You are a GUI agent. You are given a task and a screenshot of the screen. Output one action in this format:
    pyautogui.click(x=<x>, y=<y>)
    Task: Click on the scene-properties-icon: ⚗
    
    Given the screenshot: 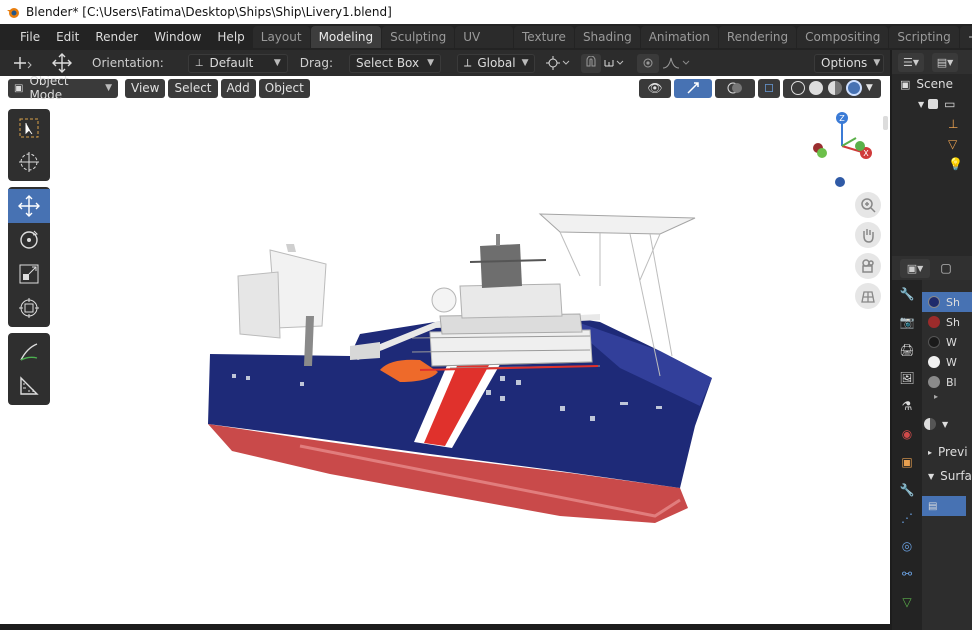 What is the action you would take?
    pyautogui.click(x=907, y=406)
    